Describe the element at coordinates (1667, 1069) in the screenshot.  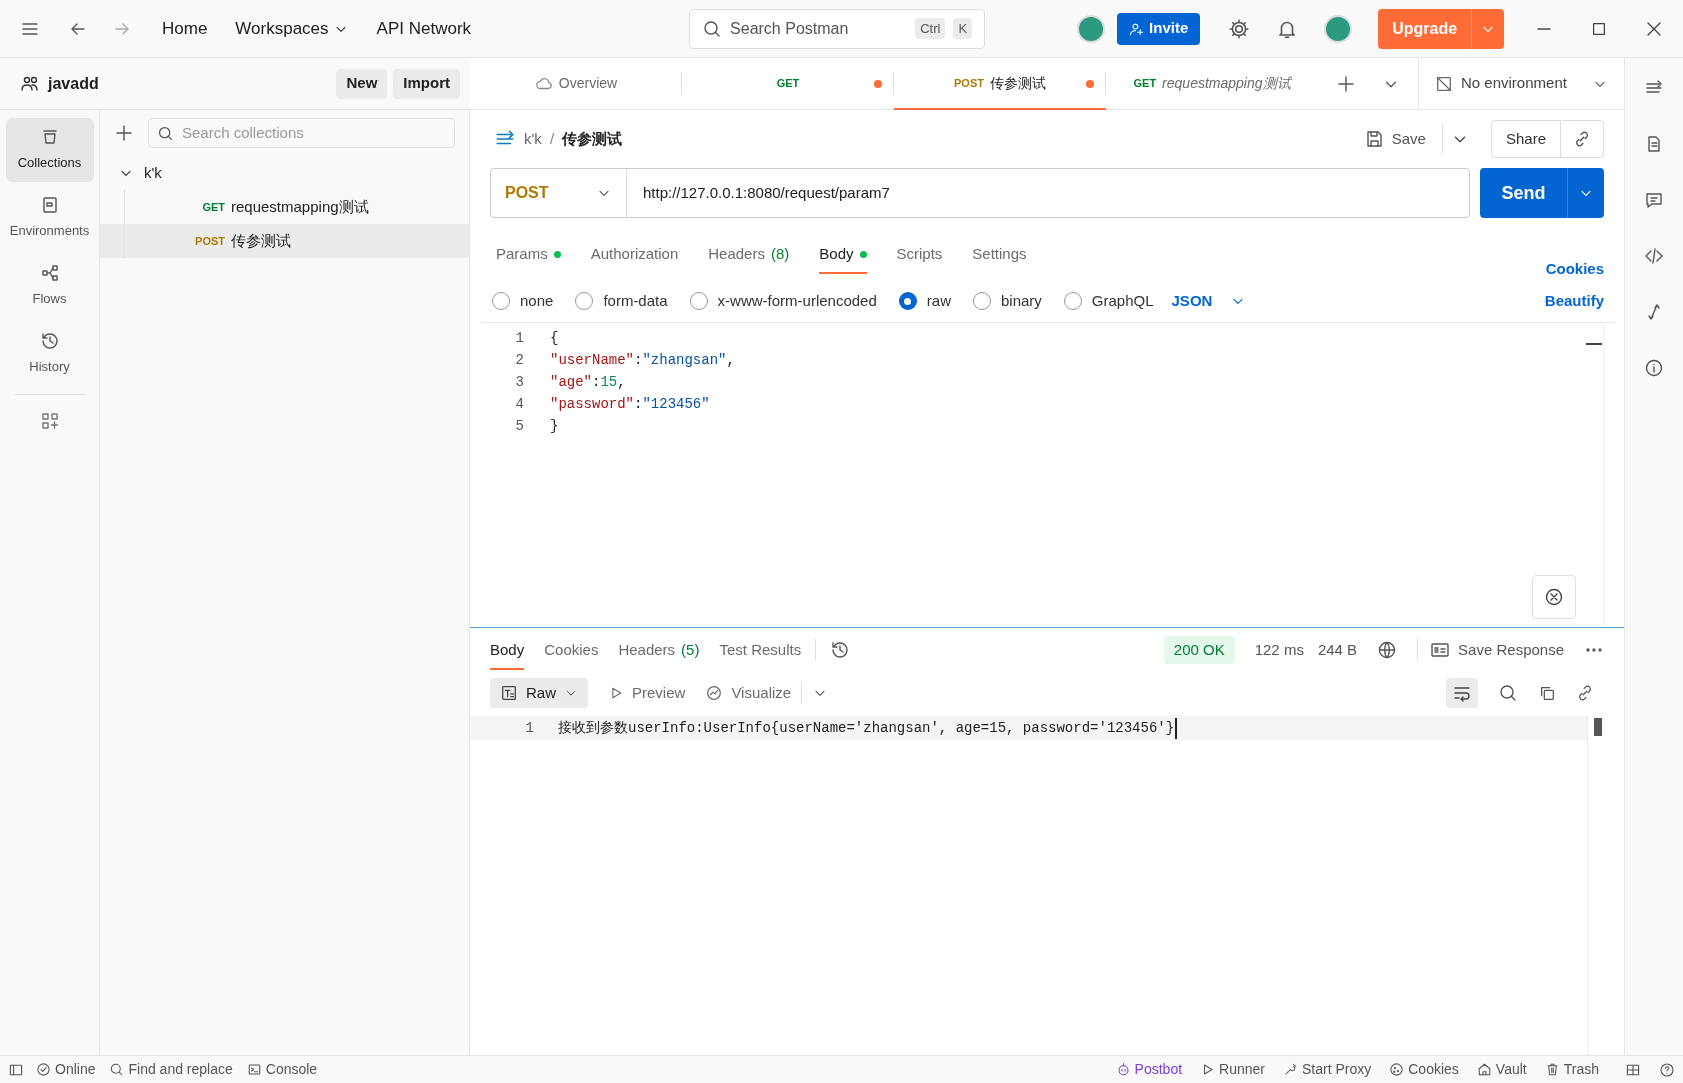
I see `help-icon` at that location.